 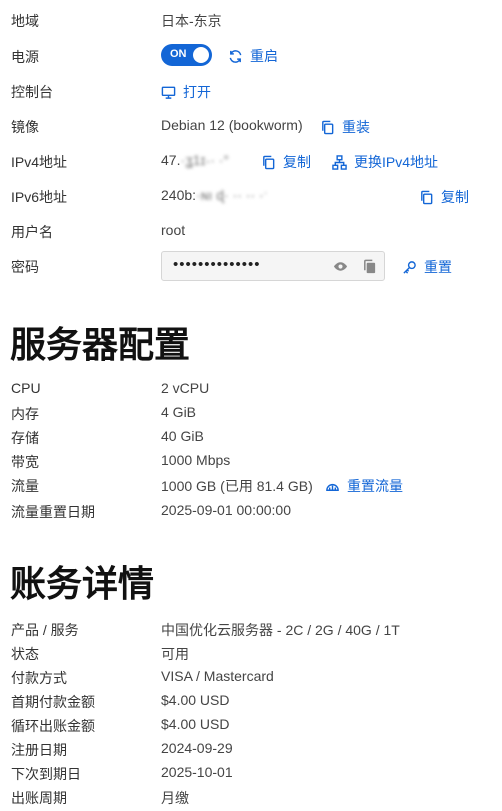 I want to click on reset-traffic-label: 重置流量, so click(x=375, y=486).